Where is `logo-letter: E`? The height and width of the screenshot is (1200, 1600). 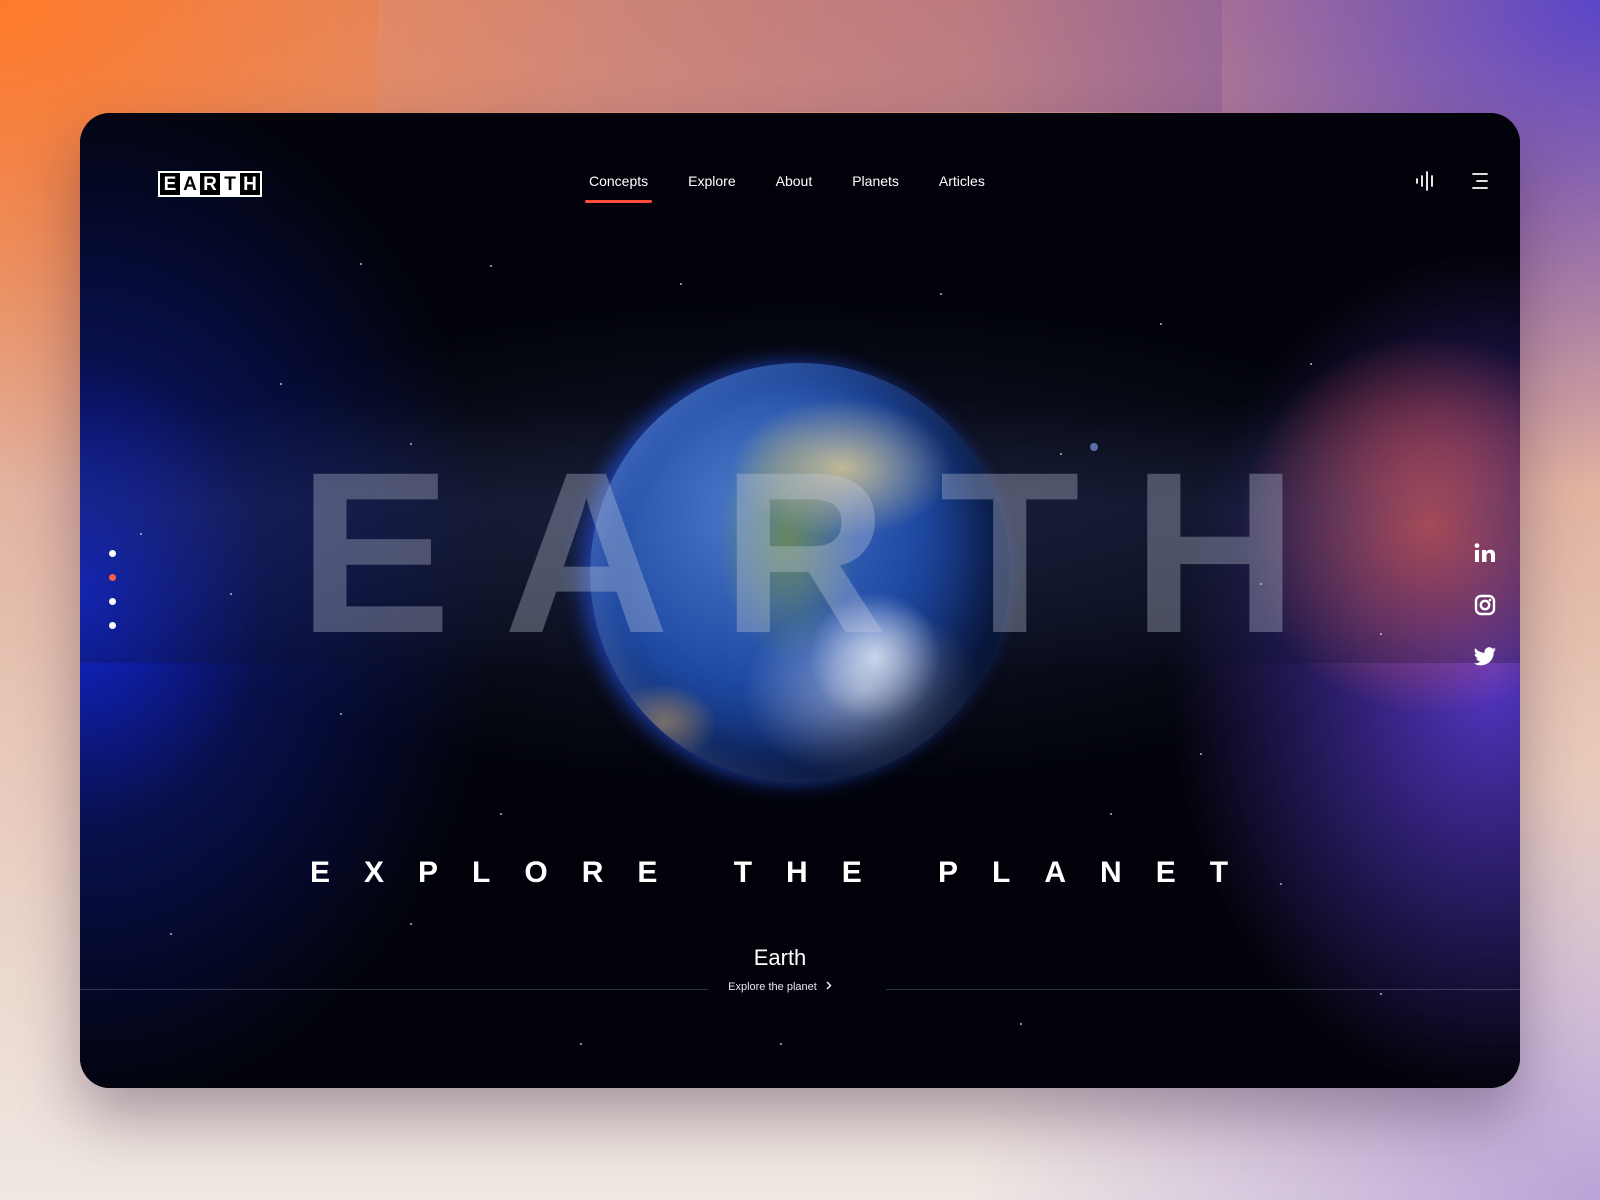
logo-letter: E is located at coordinates (170, 184).